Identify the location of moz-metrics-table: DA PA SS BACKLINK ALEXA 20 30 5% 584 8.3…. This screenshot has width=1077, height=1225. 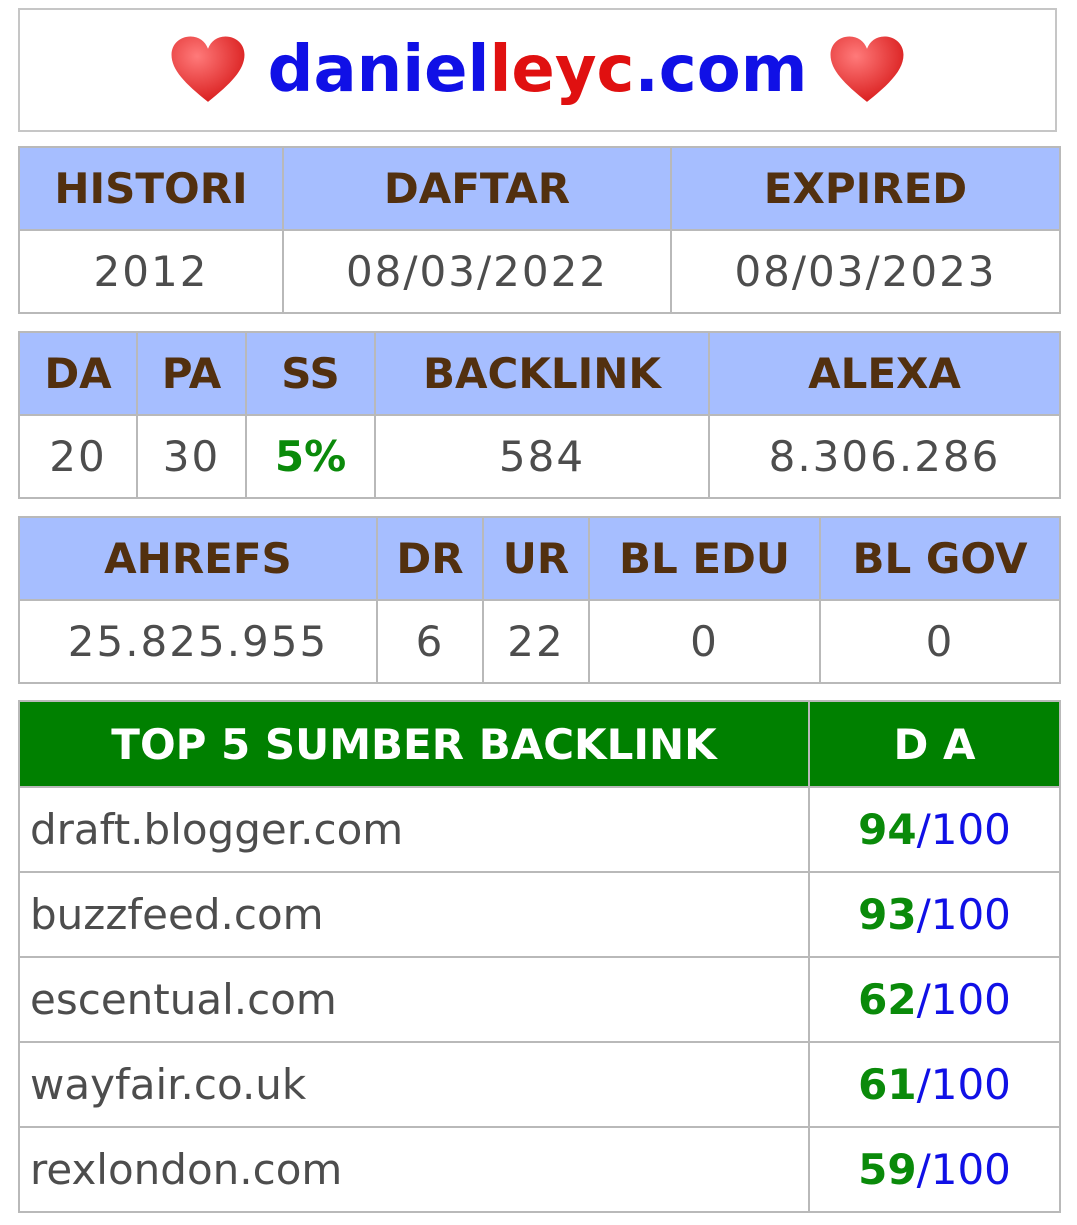
(539, 415).